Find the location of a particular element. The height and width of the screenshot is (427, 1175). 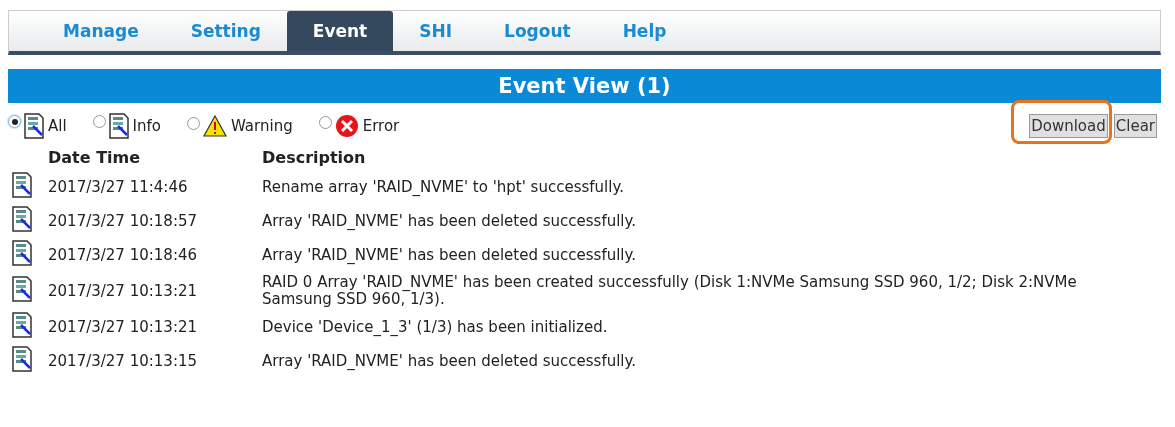

warning-icon is located at coordinates (215, 126).